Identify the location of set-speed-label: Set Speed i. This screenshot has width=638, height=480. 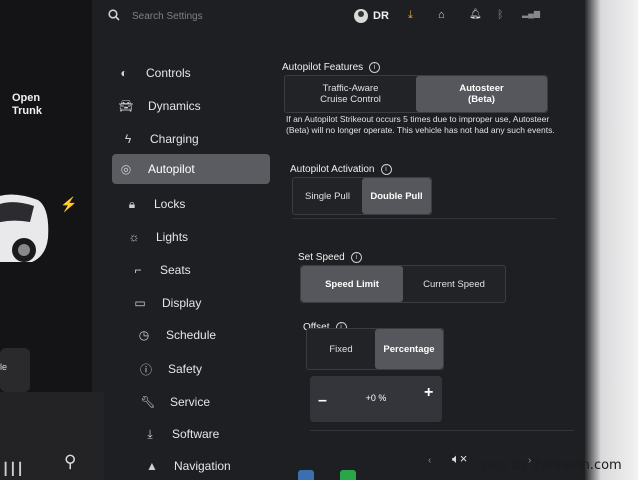
(330, 257).